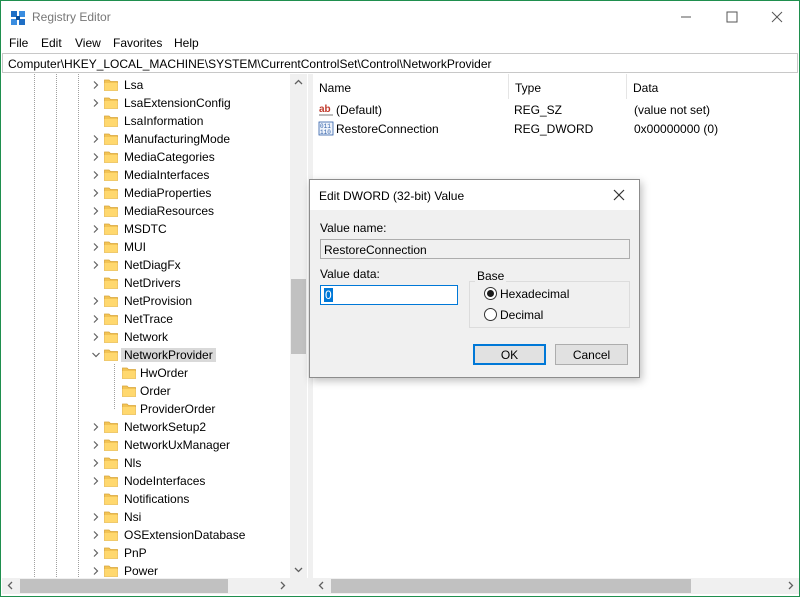  I want to click on menu-file: File, so click(18, 43).